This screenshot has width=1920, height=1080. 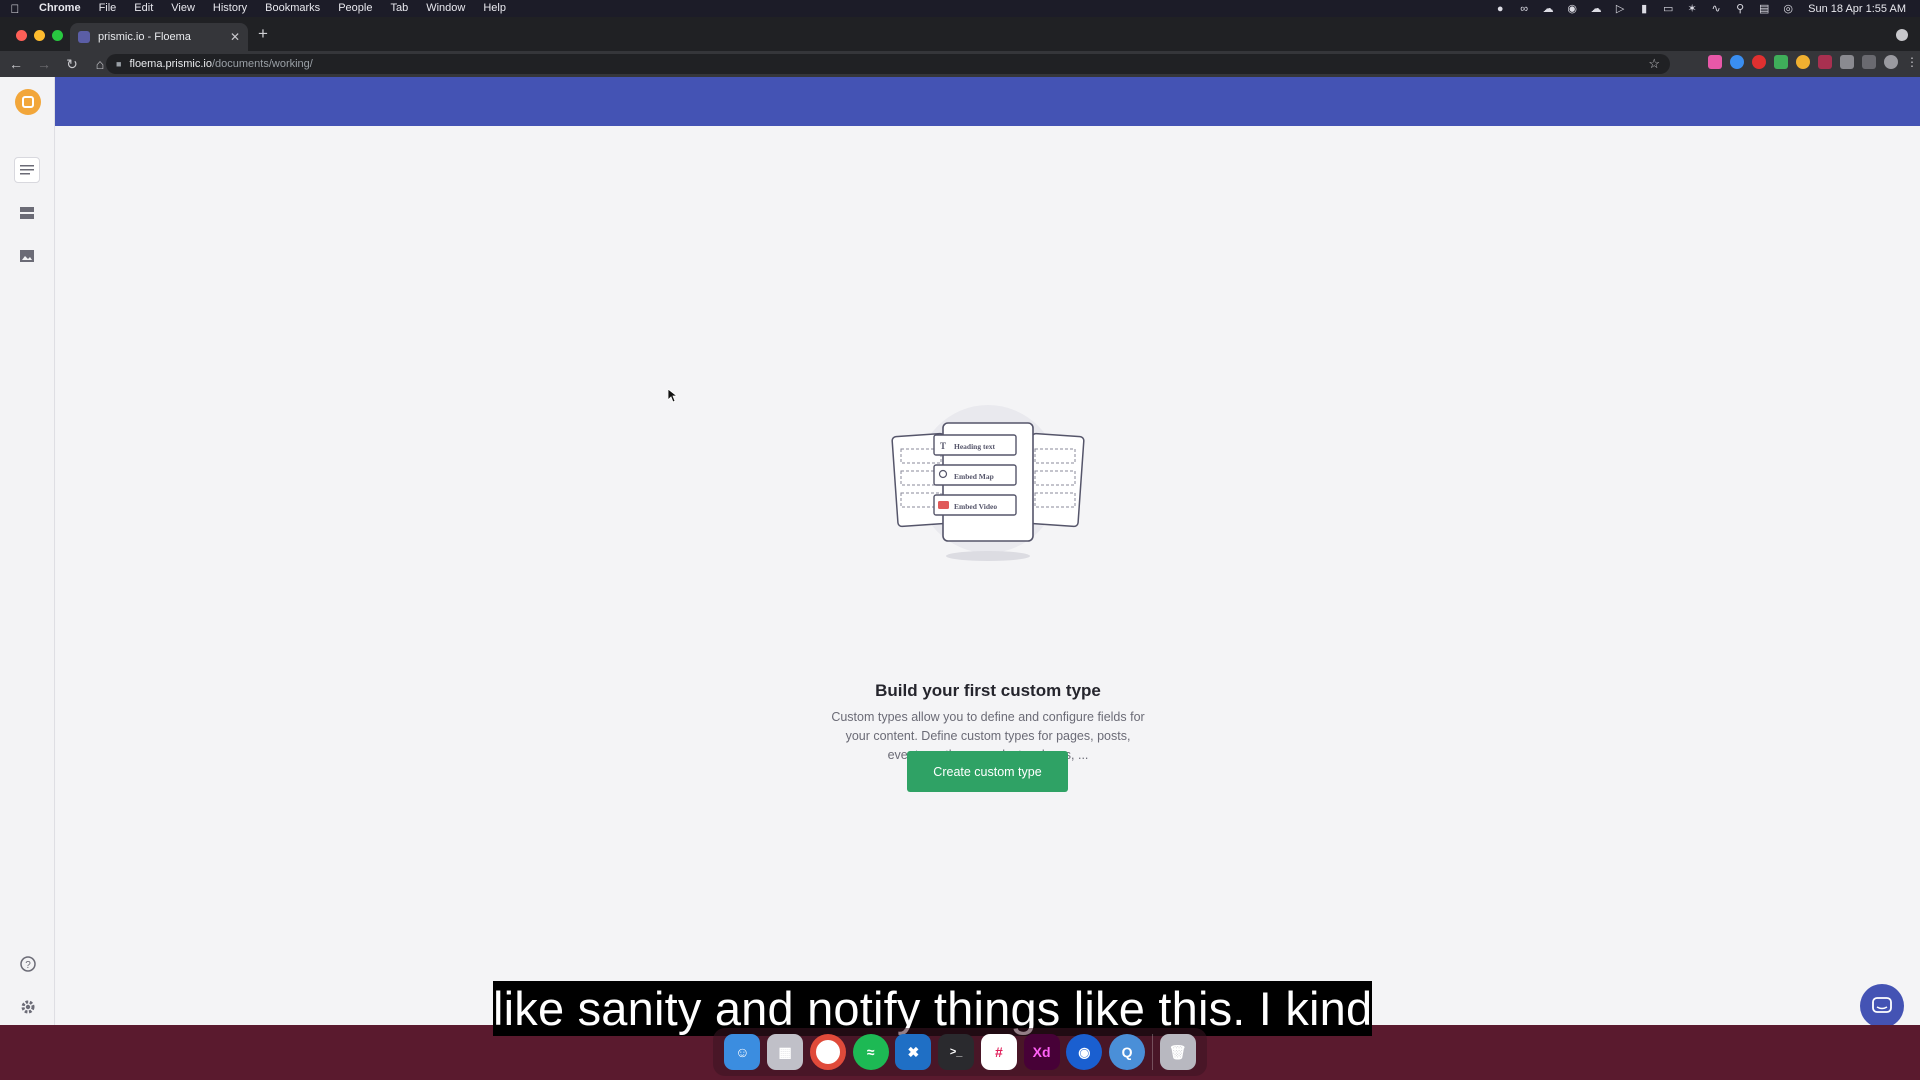 I want to click on illustration-field-map: Embed Map, so click(x=974, y=476).